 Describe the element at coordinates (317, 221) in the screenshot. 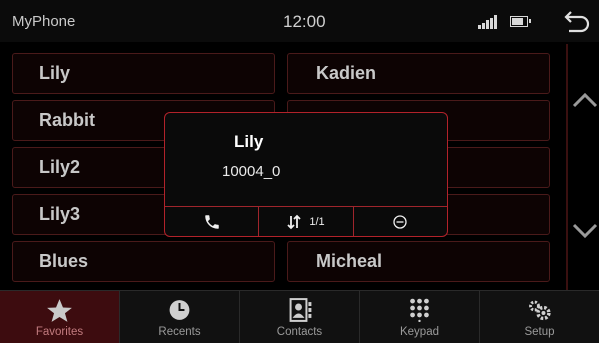

I see `page-indicator: 1/1` at that location.